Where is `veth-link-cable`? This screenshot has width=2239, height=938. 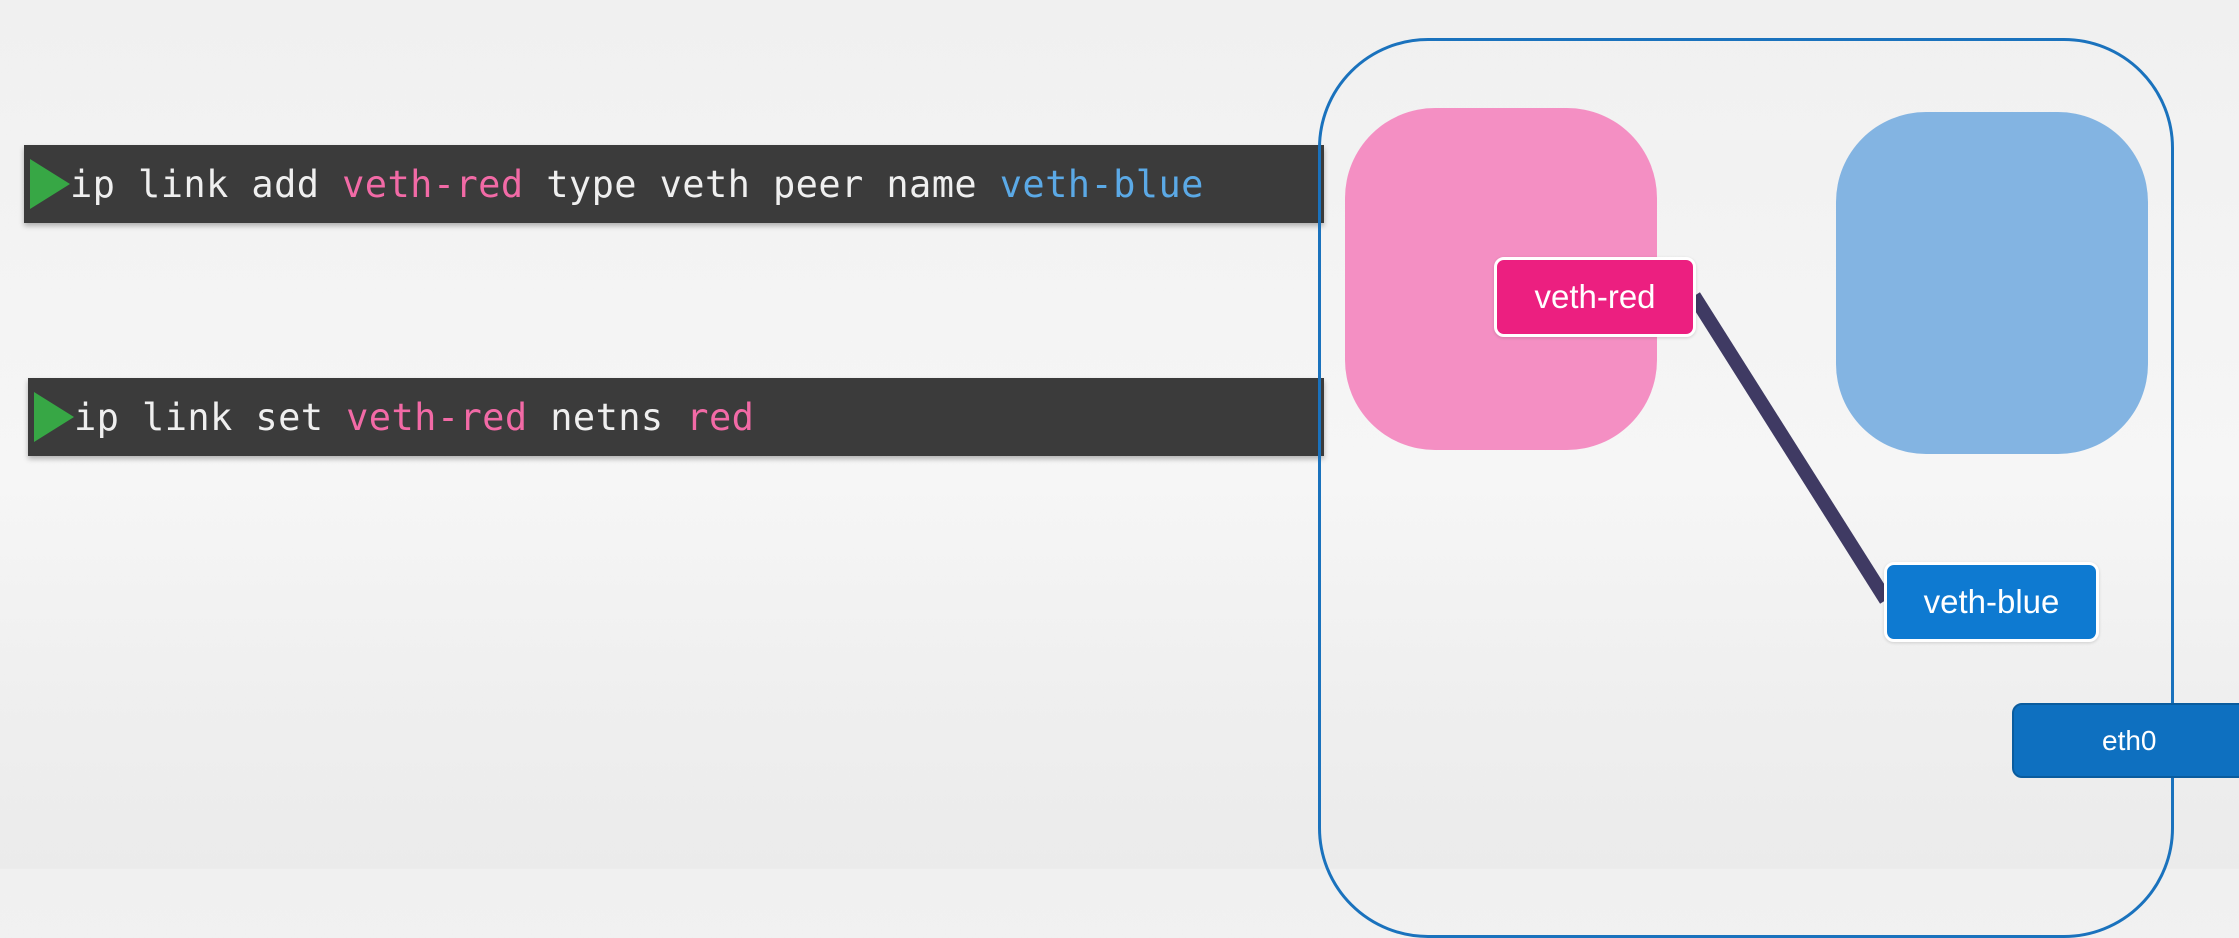 veth-link-cable is located at coordinates (1790, 448).